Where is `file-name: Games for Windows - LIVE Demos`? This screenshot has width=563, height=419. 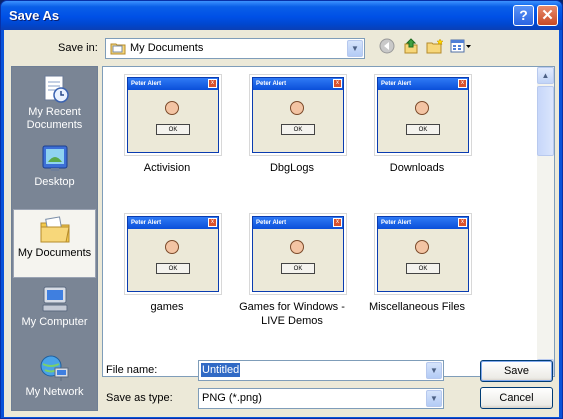 file-name: Games for Windows - LIVE Demos is located at coordinates (292, 314).